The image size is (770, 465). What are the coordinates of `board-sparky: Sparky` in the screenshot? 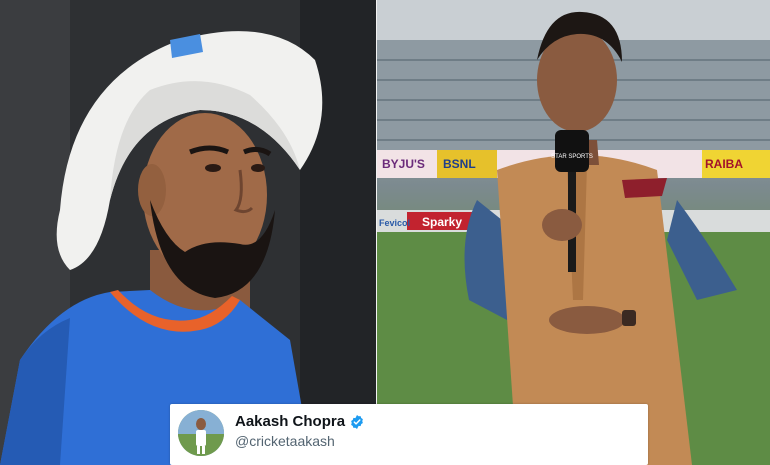 It's located at (442, 222).